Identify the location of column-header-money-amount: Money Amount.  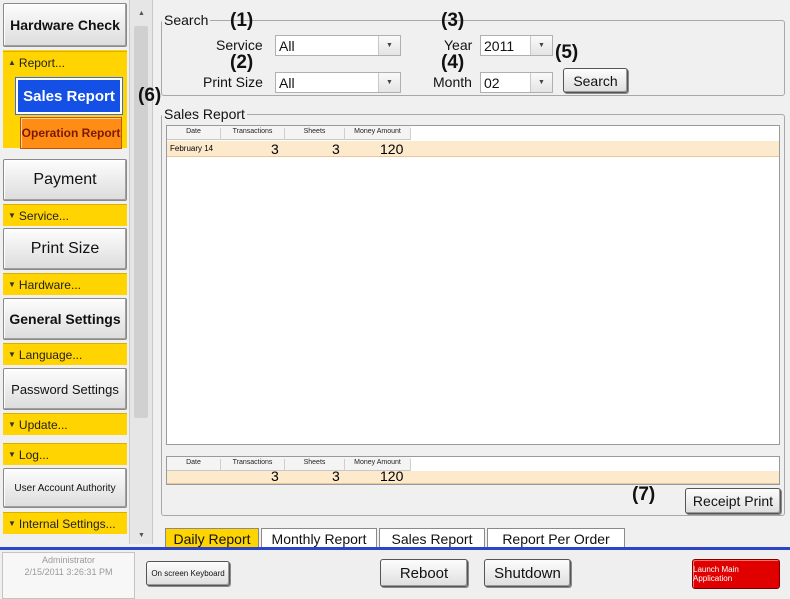
(378, 134).